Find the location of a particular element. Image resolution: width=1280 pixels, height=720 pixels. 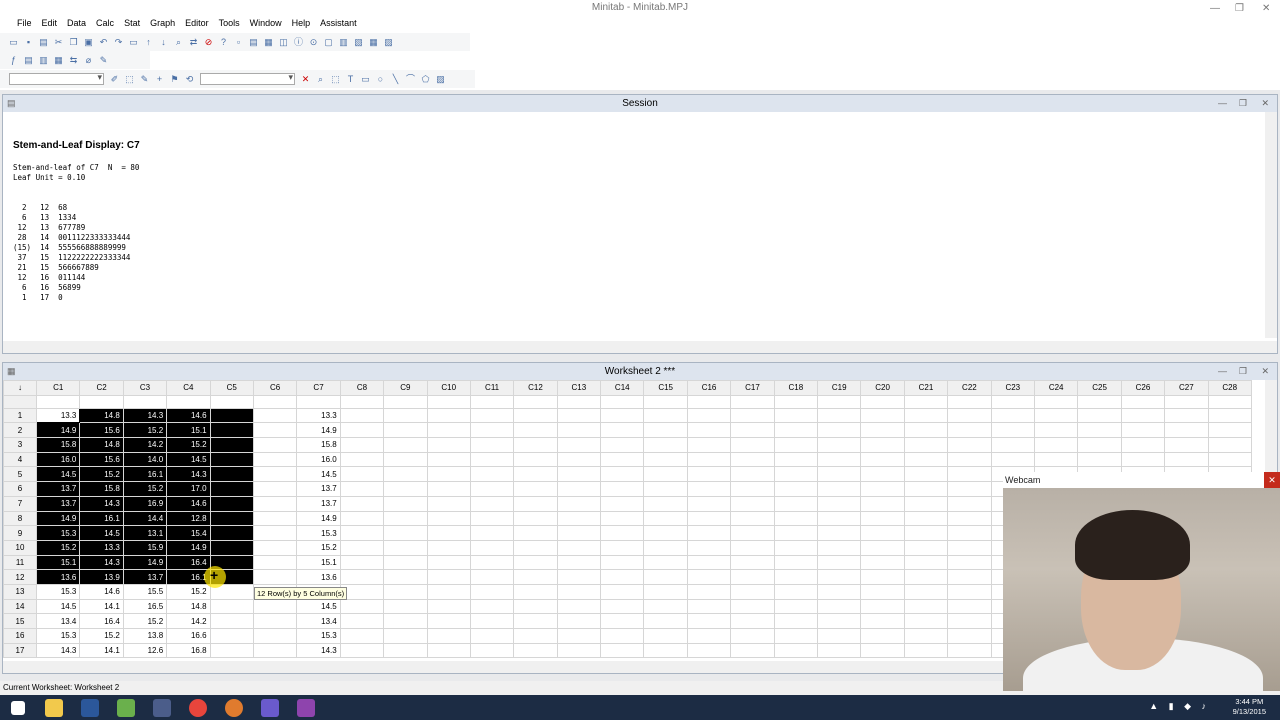

worksheet-minimize-button: — is located at coordinates (1222, 371).